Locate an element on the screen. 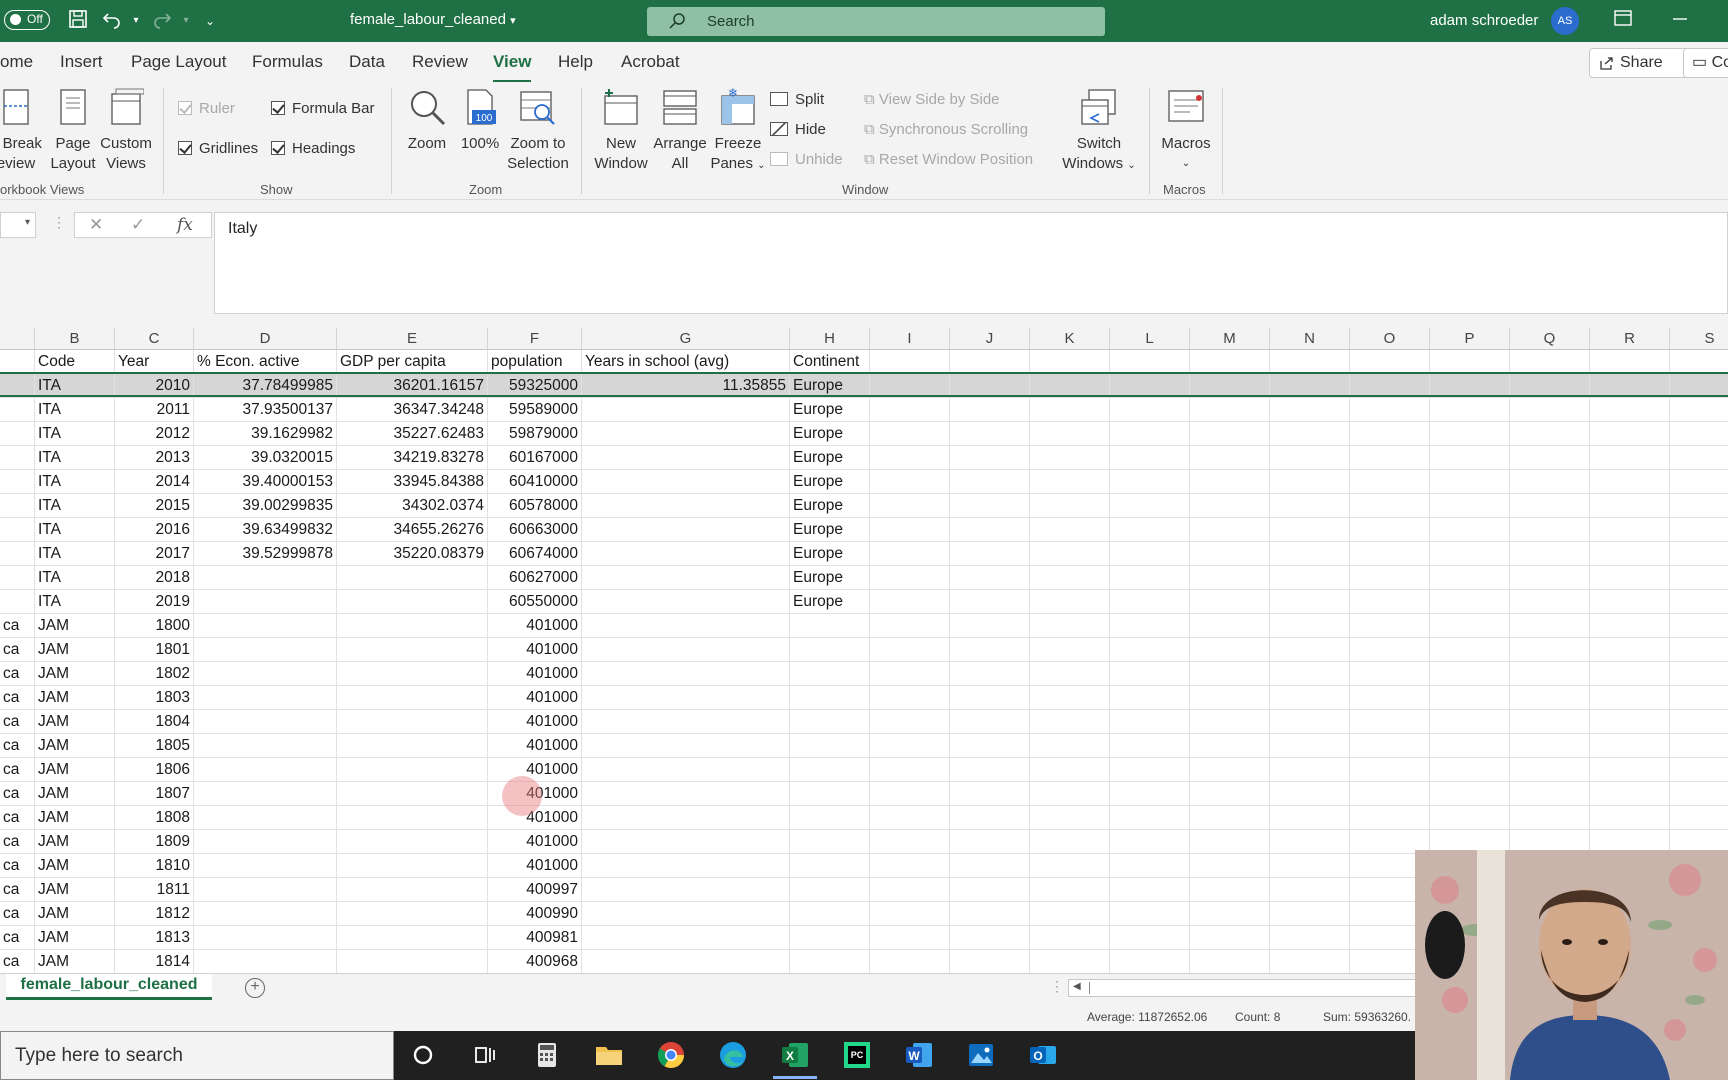  cell: Years in school (avg) is located at coordinates (686, 362).